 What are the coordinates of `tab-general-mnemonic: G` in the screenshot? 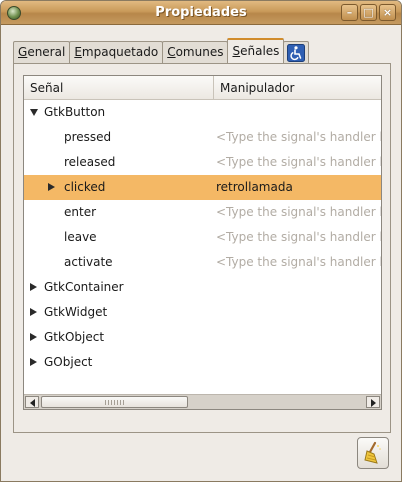 It's located at (23, 52).